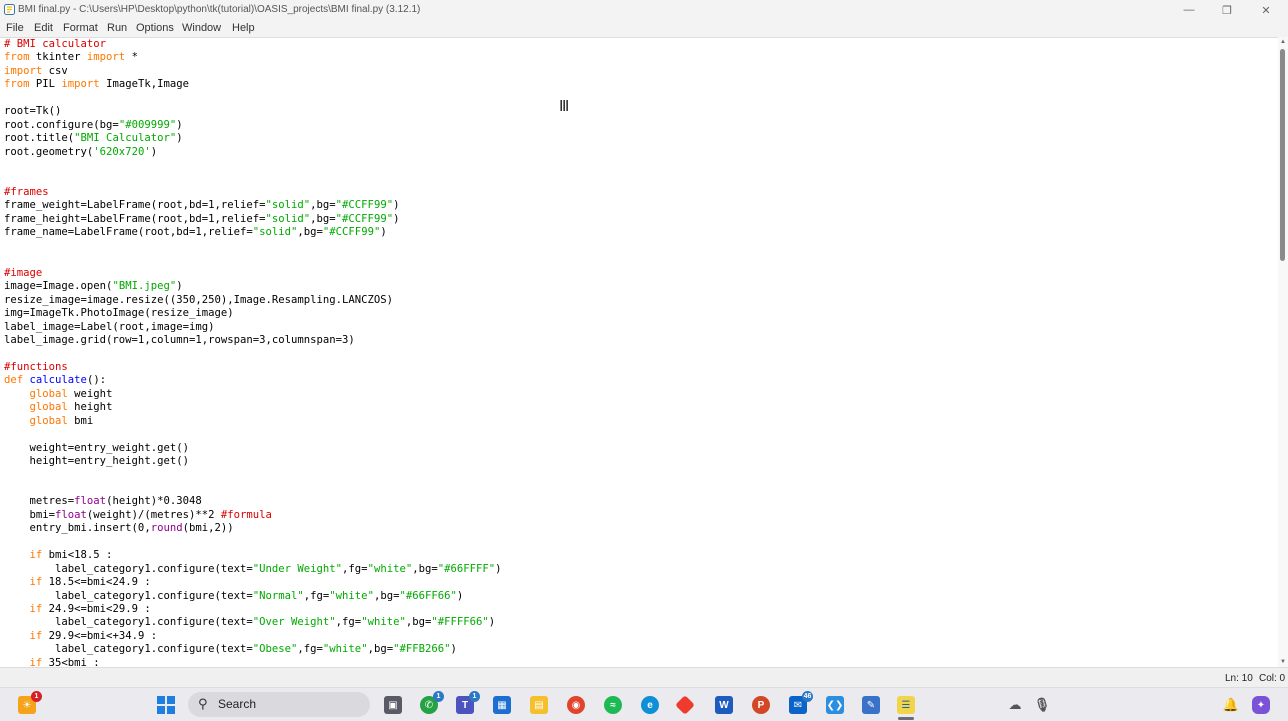 This screenshot has height=721, width=1288. What do you see at coordinates (117, 28) in the screenshot?
I see `menu-run: Run` at bounding box center [117, 28].